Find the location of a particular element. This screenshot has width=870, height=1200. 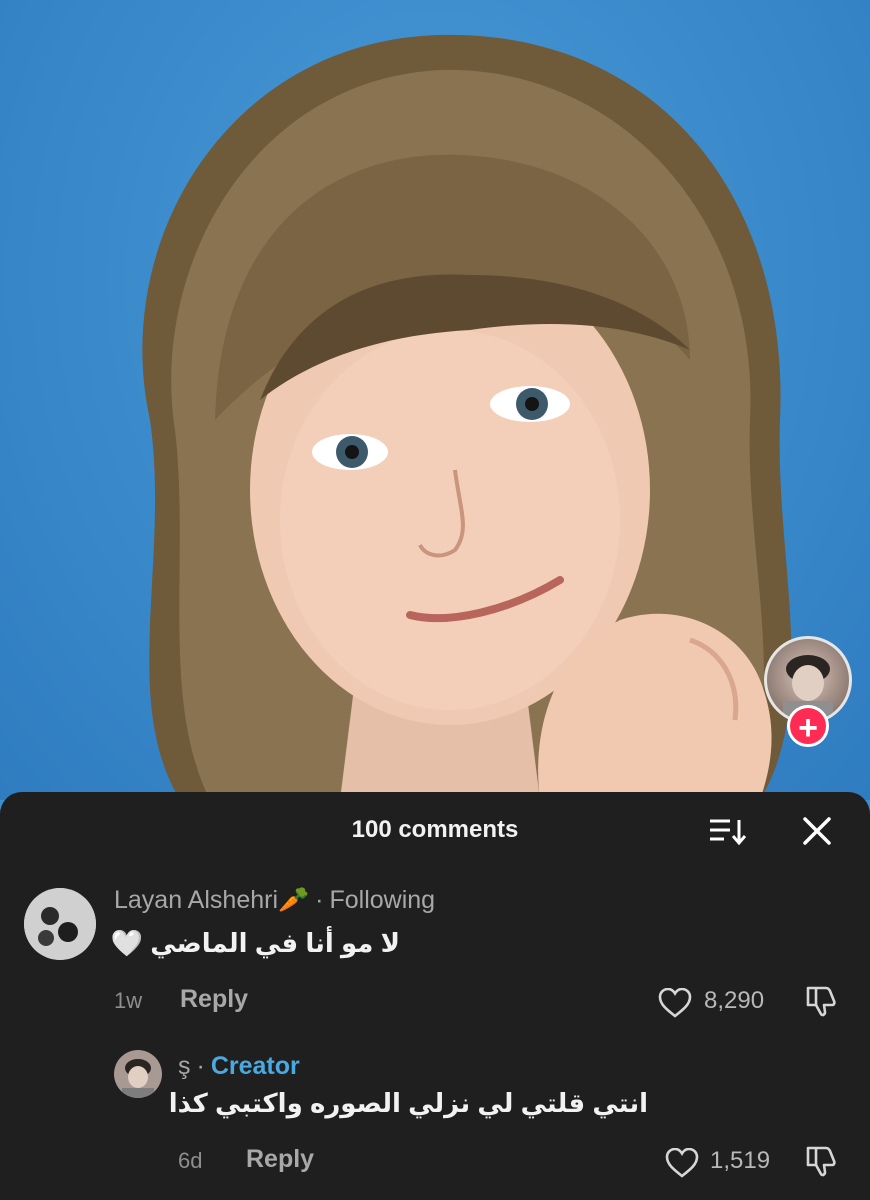

close-icon is located at coordinates (817, 831).